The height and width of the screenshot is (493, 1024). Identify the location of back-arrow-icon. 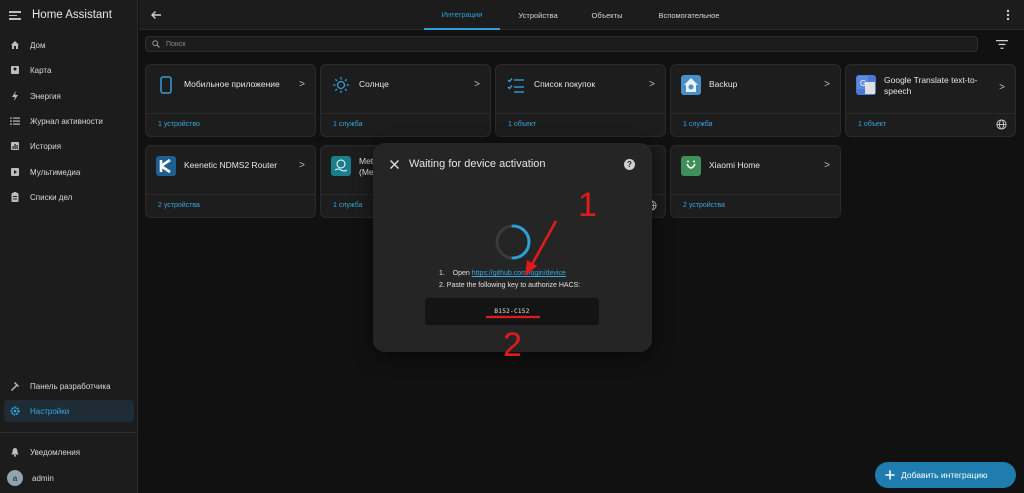
(156, 15).